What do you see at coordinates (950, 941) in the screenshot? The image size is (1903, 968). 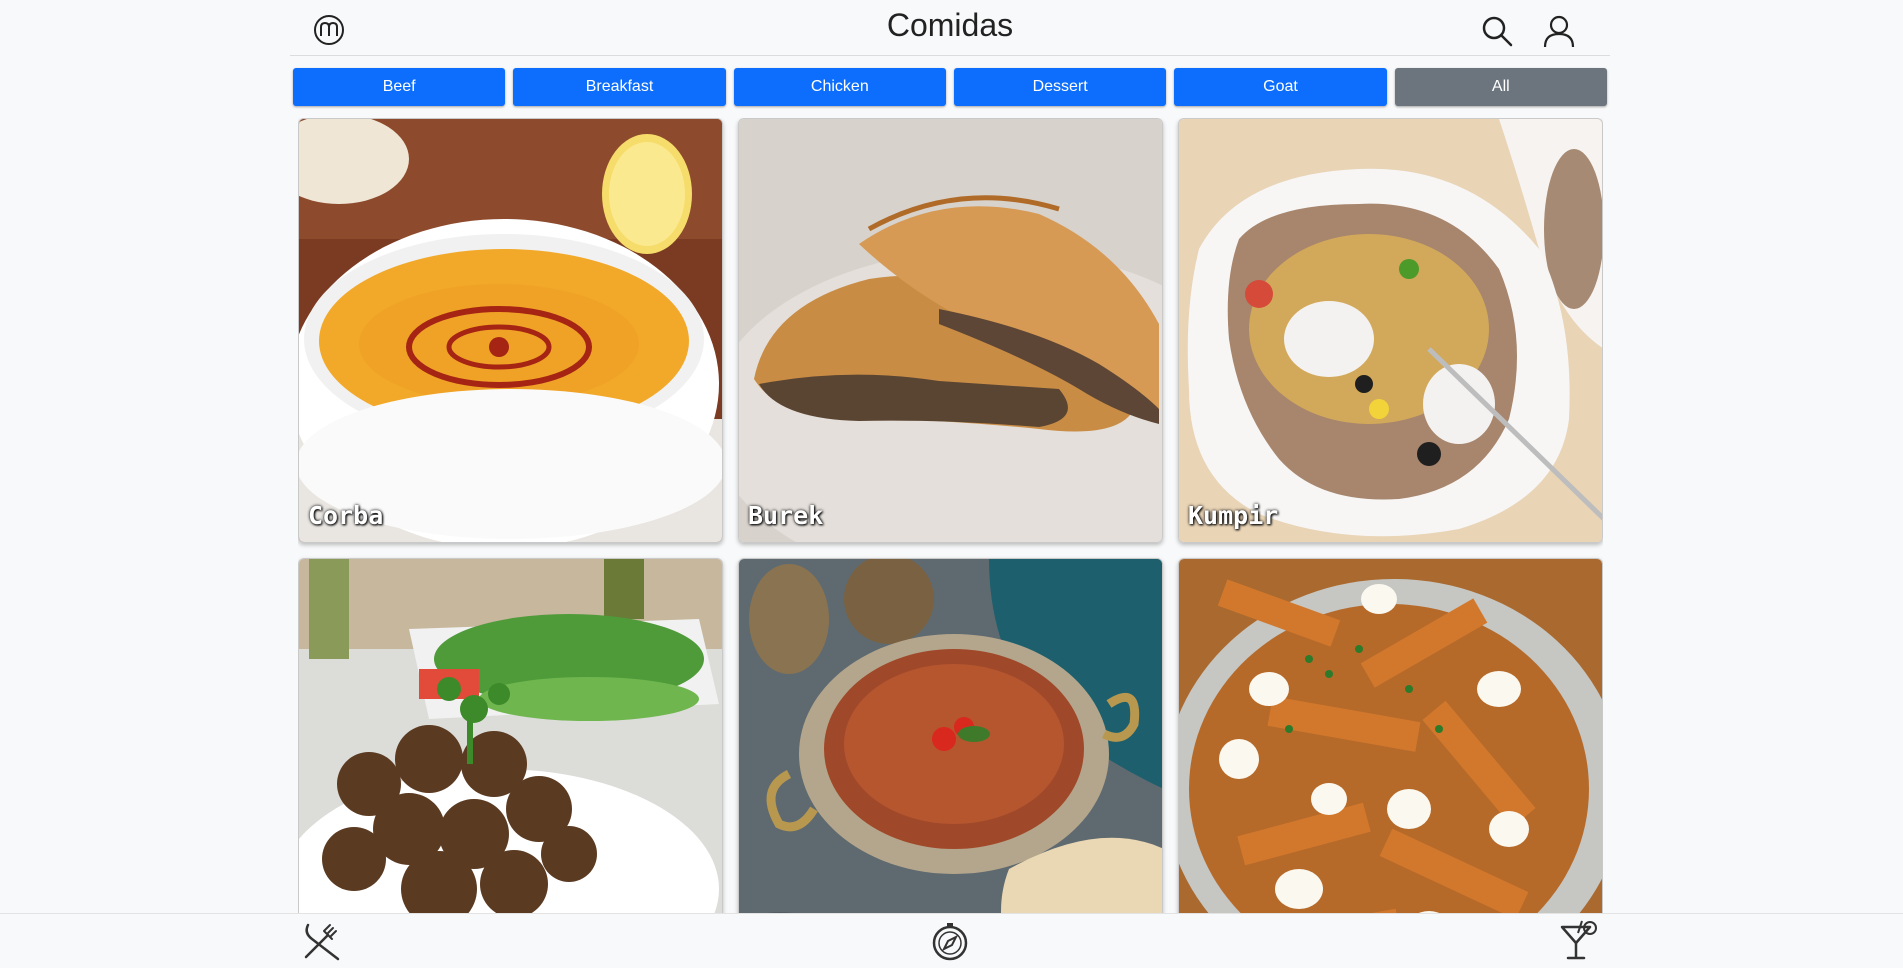 I see `compass-icon` at bounding box center [950, 941].